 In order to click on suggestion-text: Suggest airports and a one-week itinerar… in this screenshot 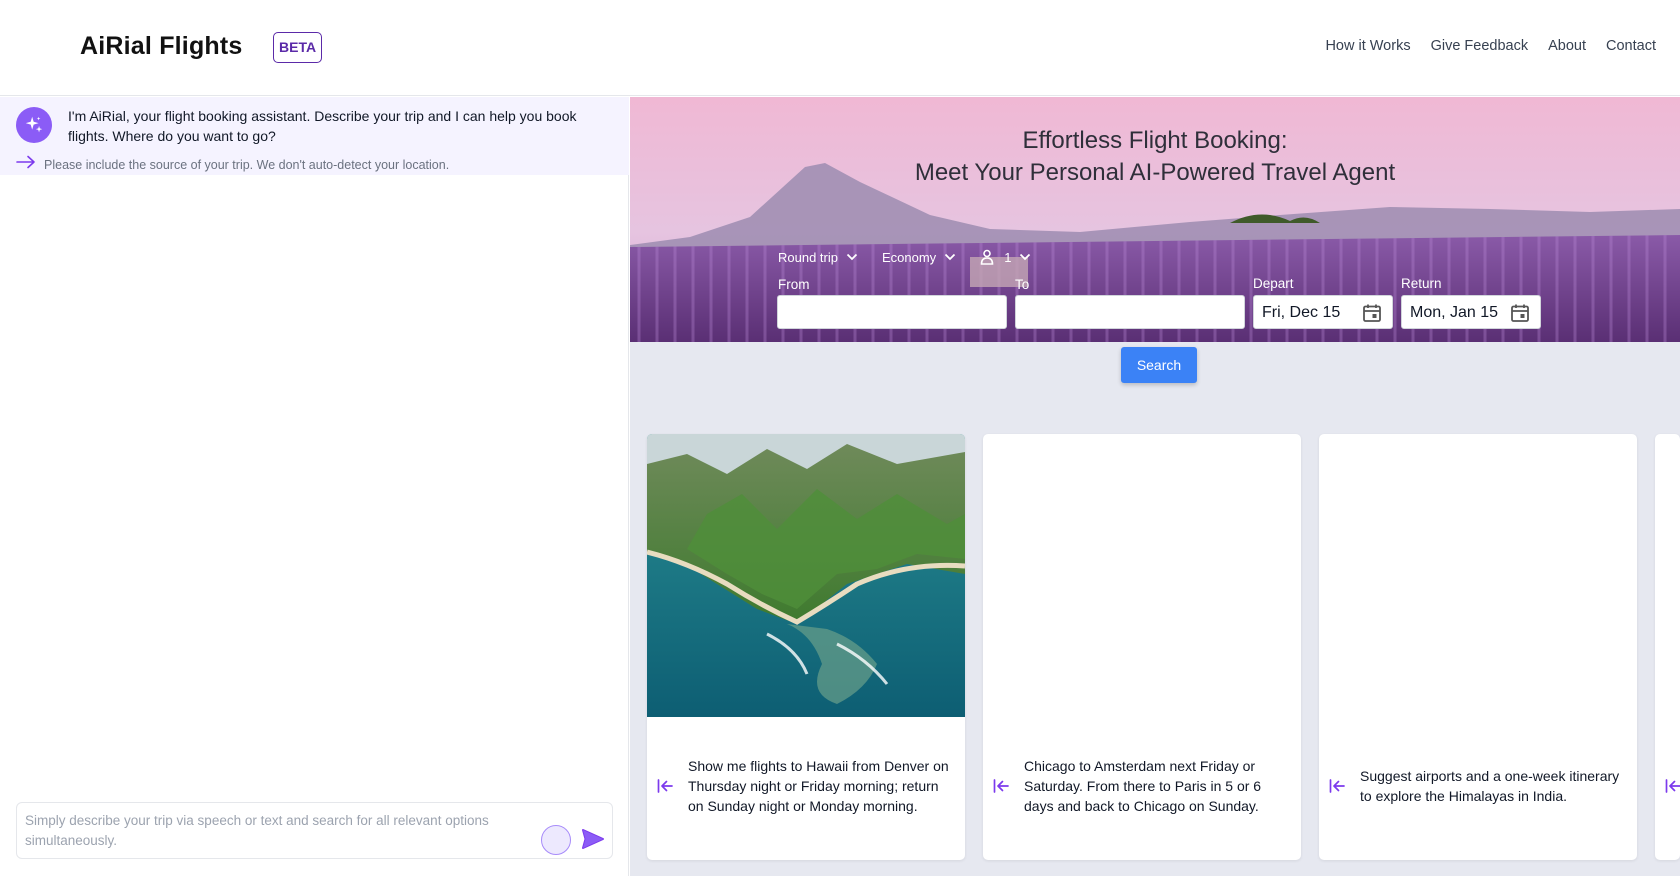, I will do `click(1490, 786)`.